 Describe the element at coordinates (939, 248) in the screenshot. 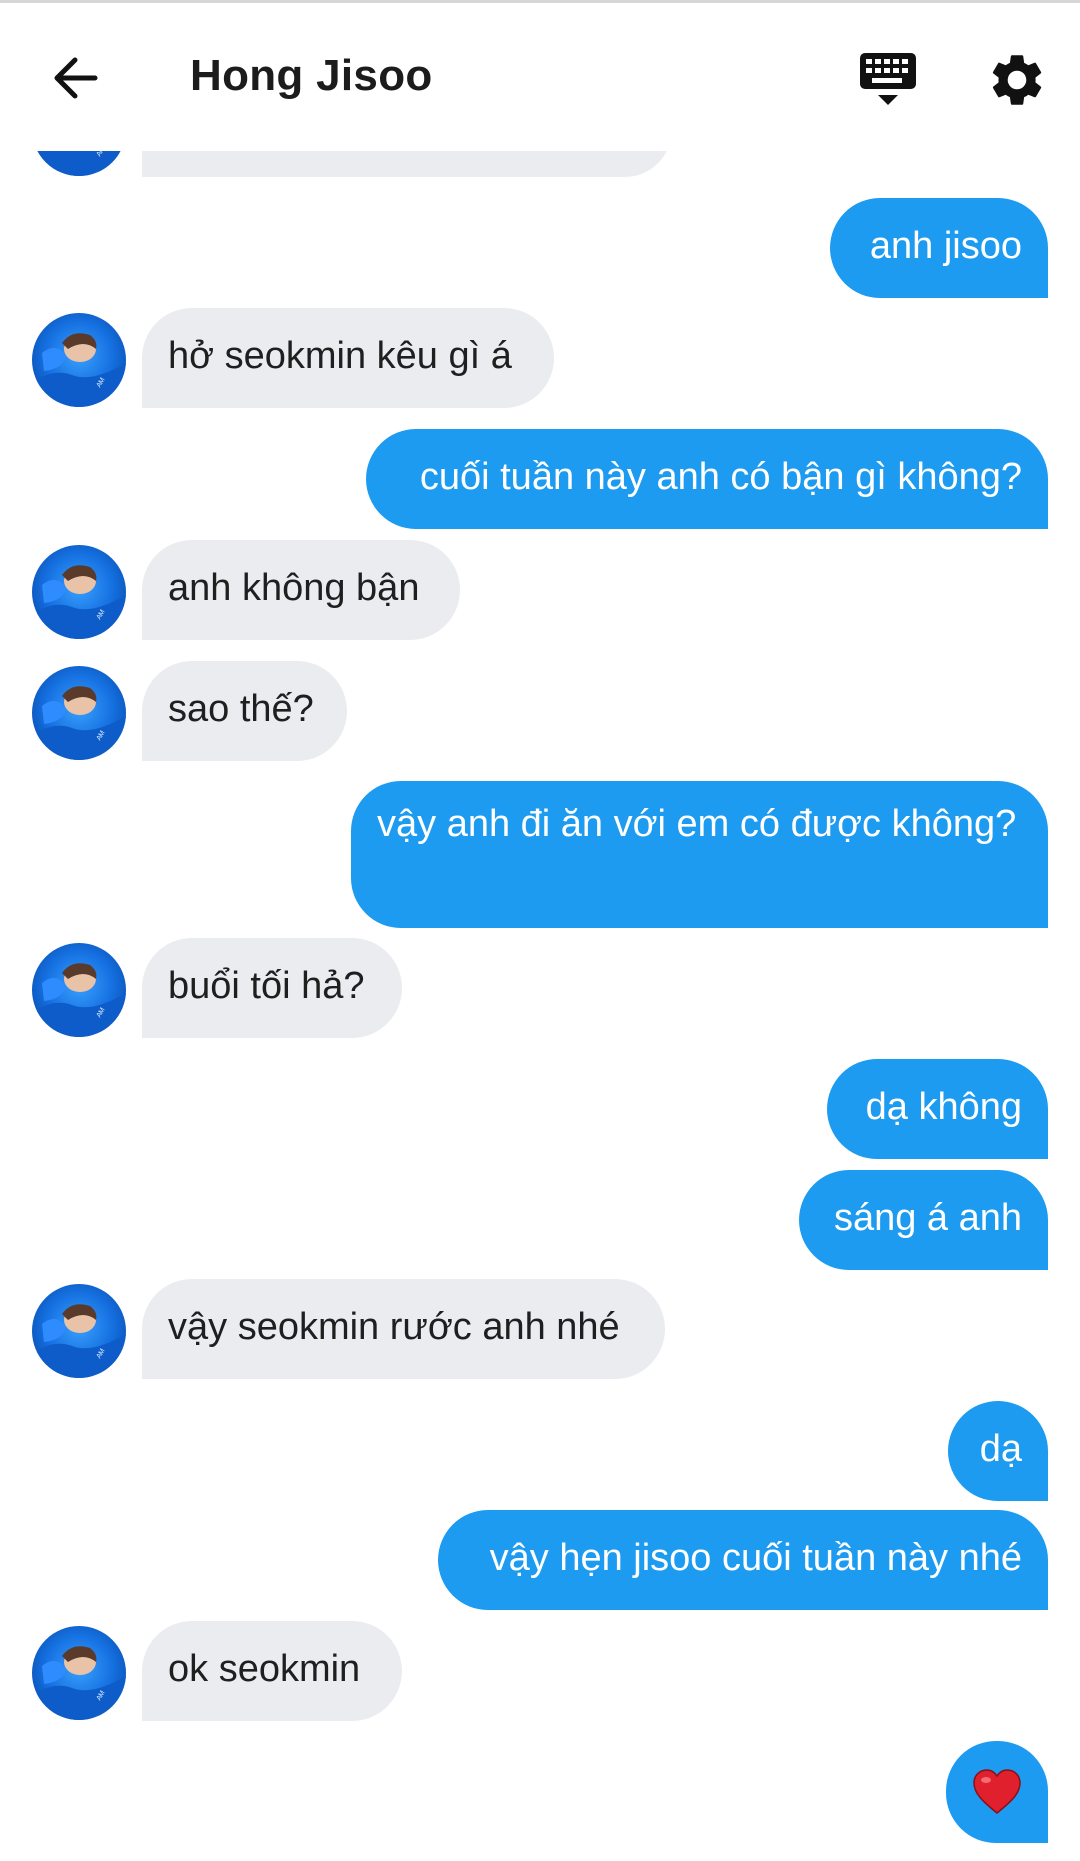

I see `message-bubble-outgoing: anh jisoo` at that location.